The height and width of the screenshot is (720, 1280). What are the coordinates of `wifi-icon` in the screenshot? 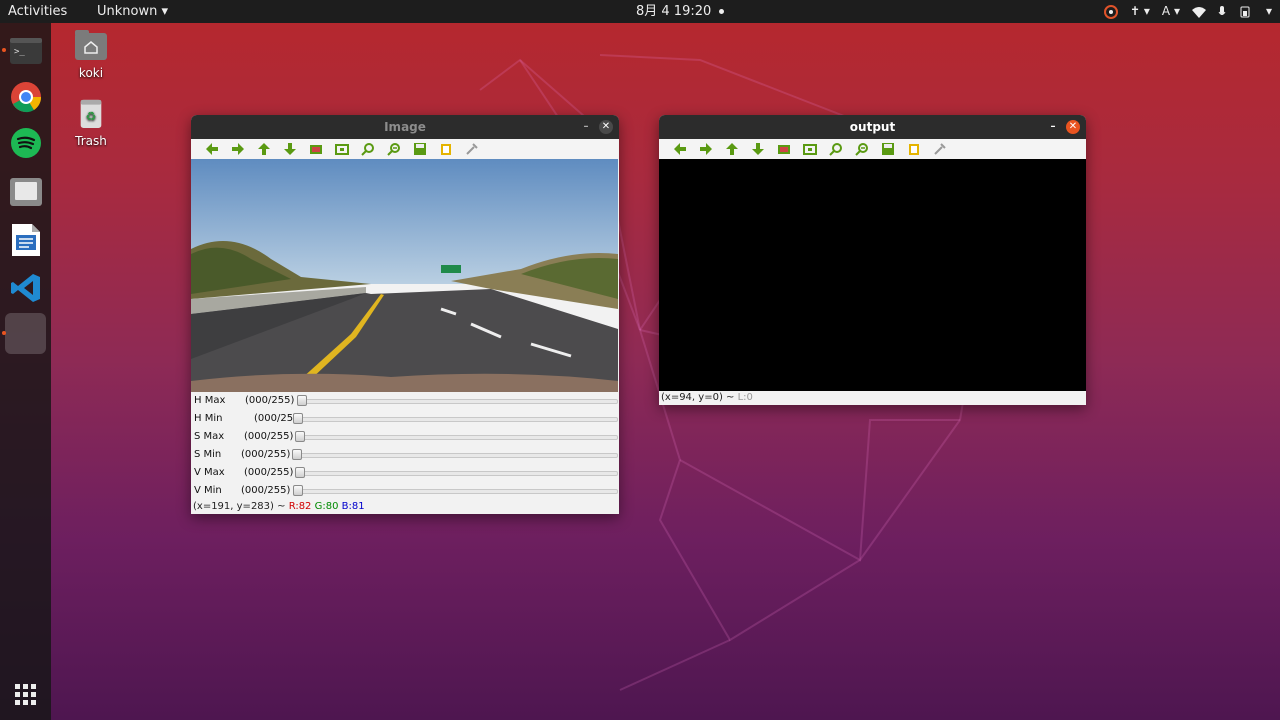 It's located at (1198, 11).